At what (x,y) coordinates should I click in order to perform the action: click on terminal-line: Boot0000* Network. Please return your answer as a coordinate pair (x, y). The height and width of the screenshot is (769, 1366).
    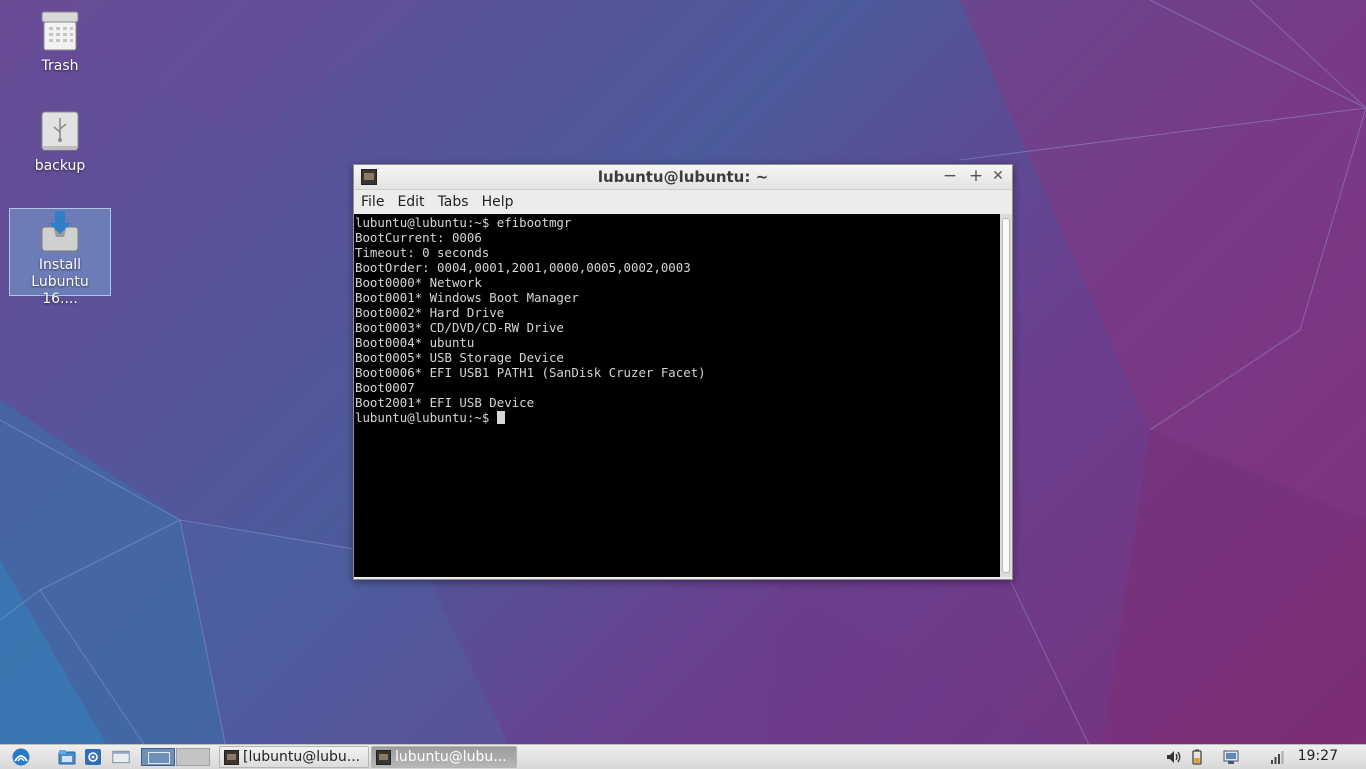
    Looking at the image, I should click on (418, 282).